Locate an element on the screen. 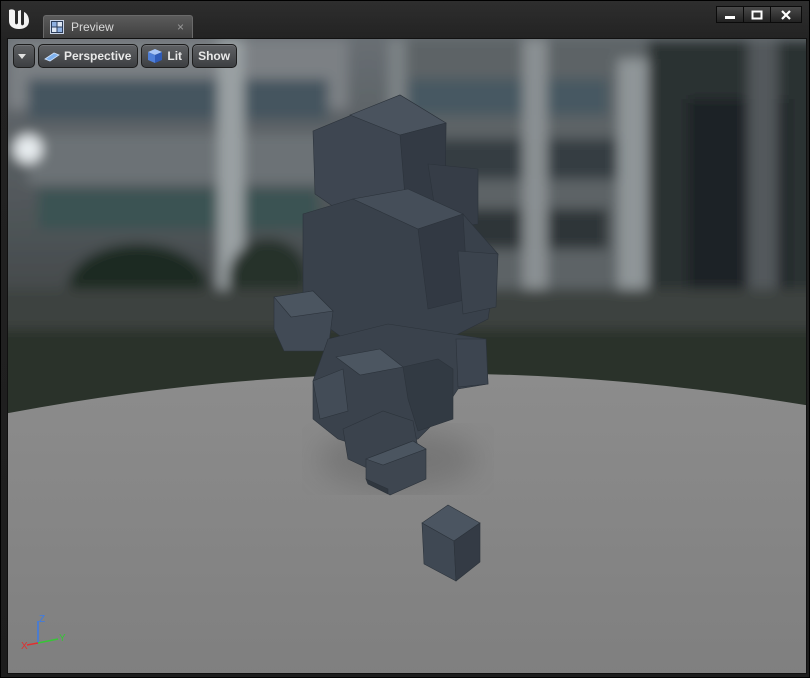  tab-preview: Preview × is located at coordinates (118, 26).